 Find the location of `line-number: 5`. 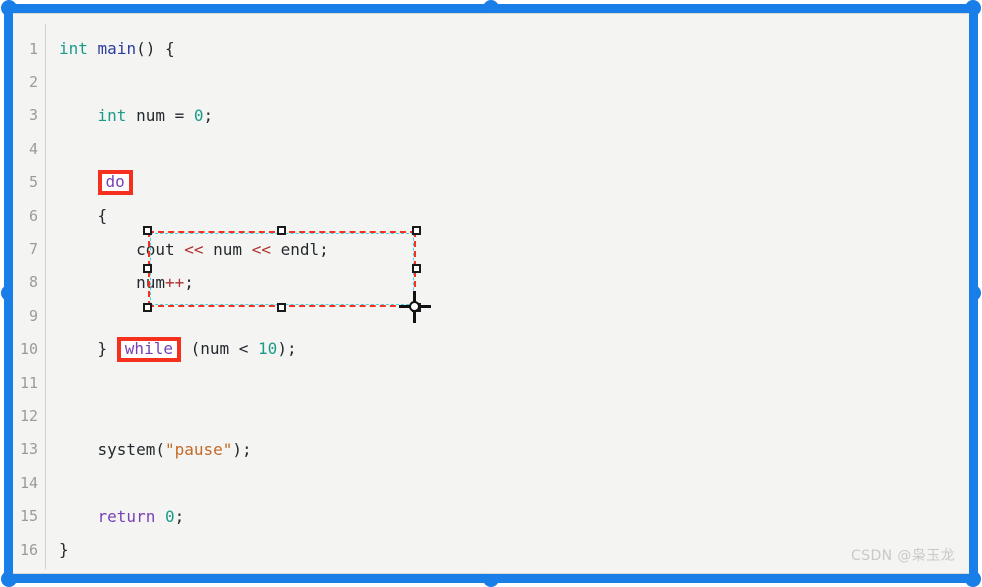

line-number: 5 is located at coordinates (33, 182).